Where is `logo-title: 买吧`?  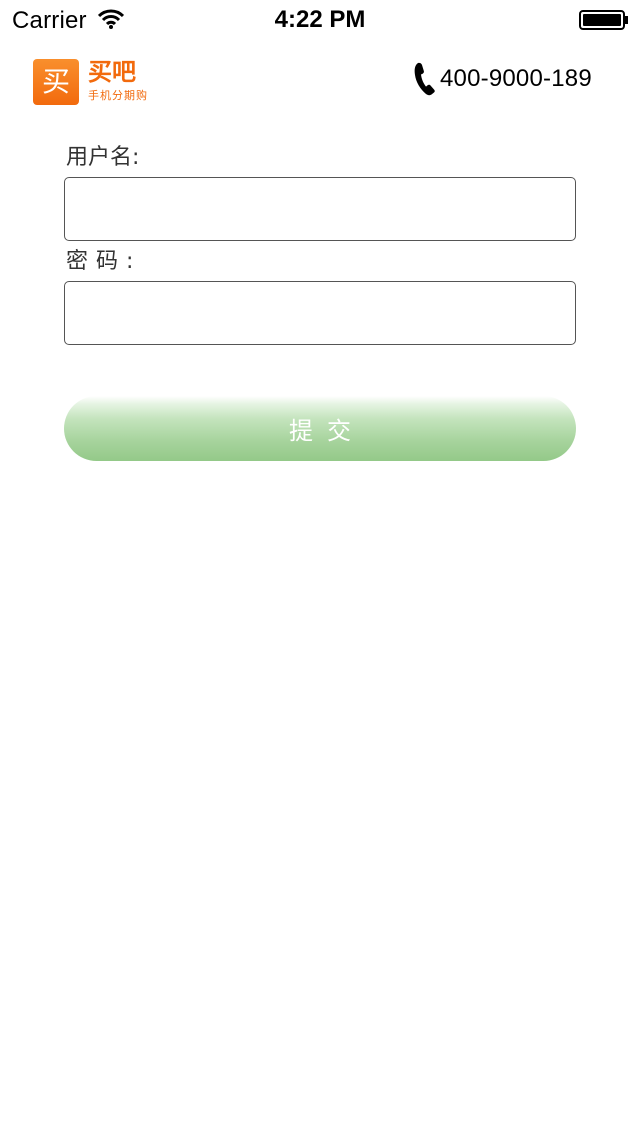
logo-title: 买吧 is located at coordinates (112, 72).